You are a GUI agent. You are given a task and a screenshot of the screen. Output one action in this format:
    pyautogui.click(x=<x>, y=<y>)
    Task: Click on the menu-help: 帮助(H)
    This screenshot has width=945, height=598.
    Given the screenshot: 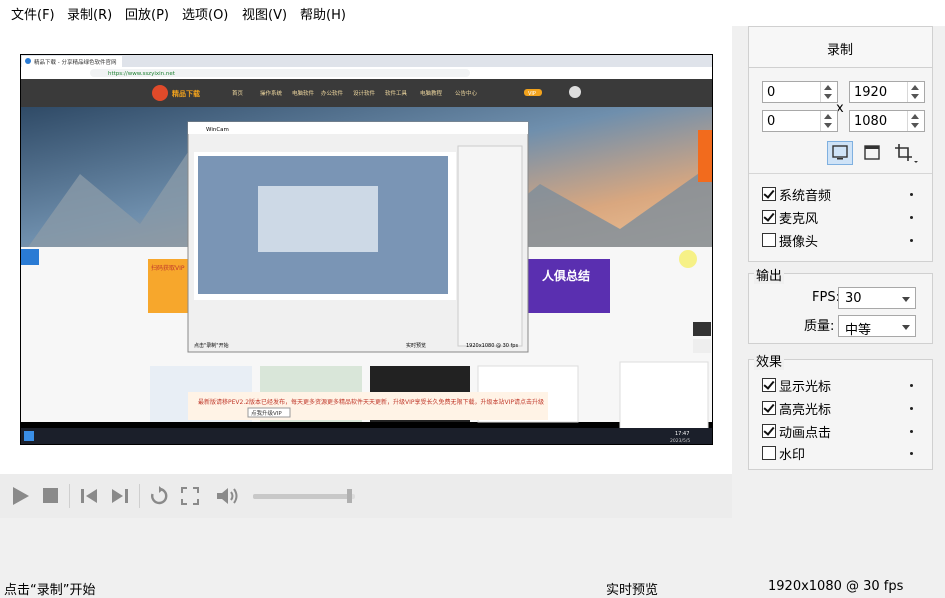 What is the action you would take?
    pyautogui.click(x=323, y=13)
    